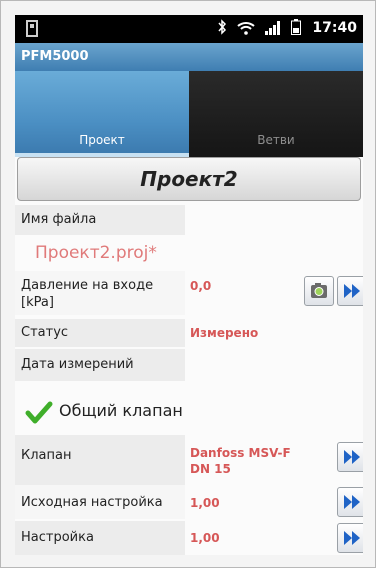 This screenshot has height=568, width=376. I want to click on valve-next-button, so click(350, 457).